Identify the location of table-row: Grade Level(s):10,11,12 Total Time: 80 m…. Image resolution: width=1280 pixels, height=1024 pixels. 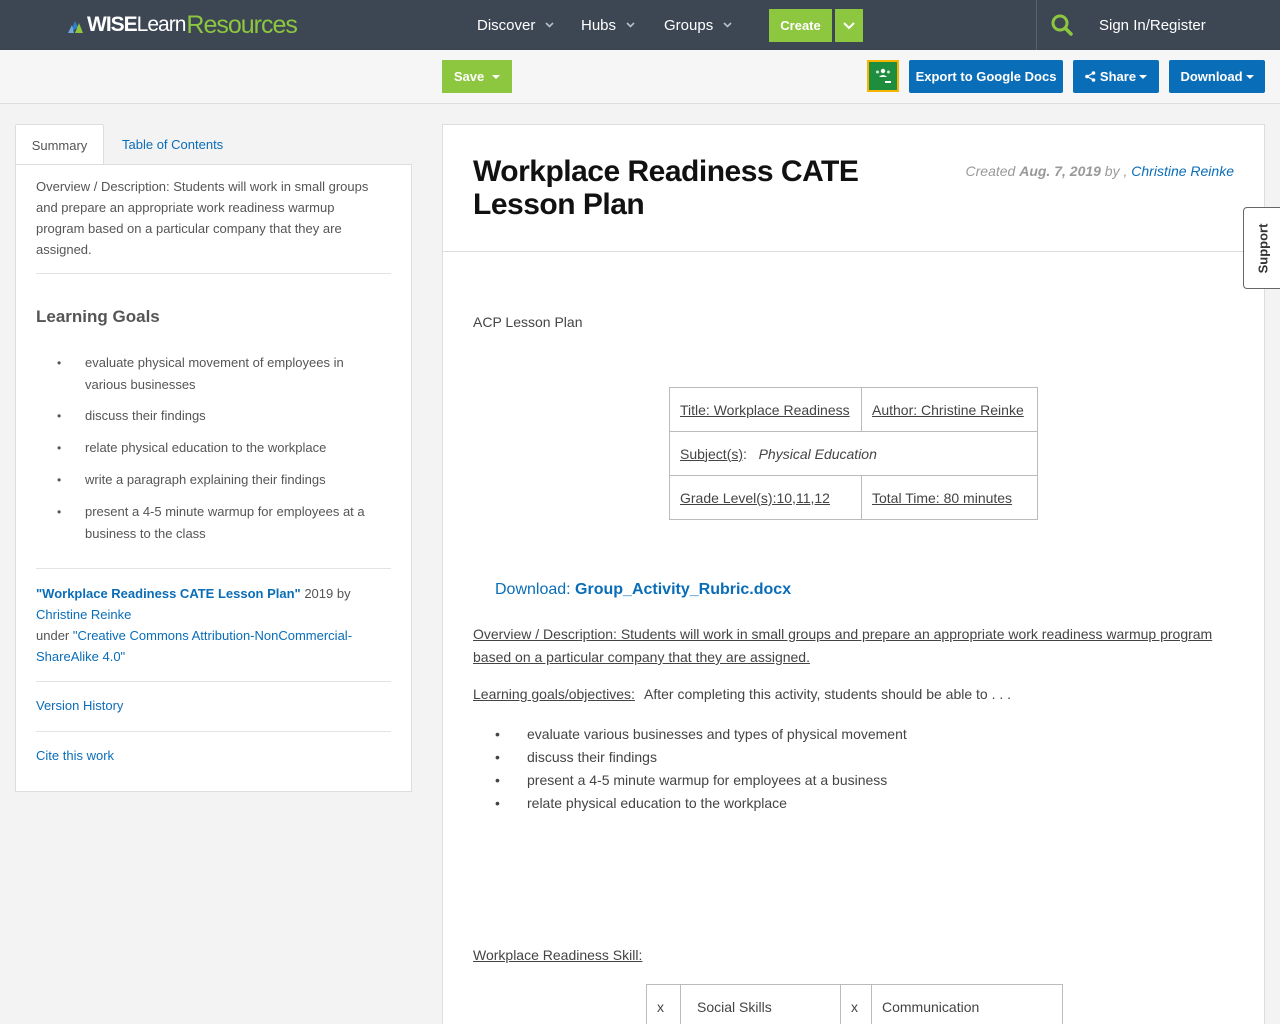
(853, 497).